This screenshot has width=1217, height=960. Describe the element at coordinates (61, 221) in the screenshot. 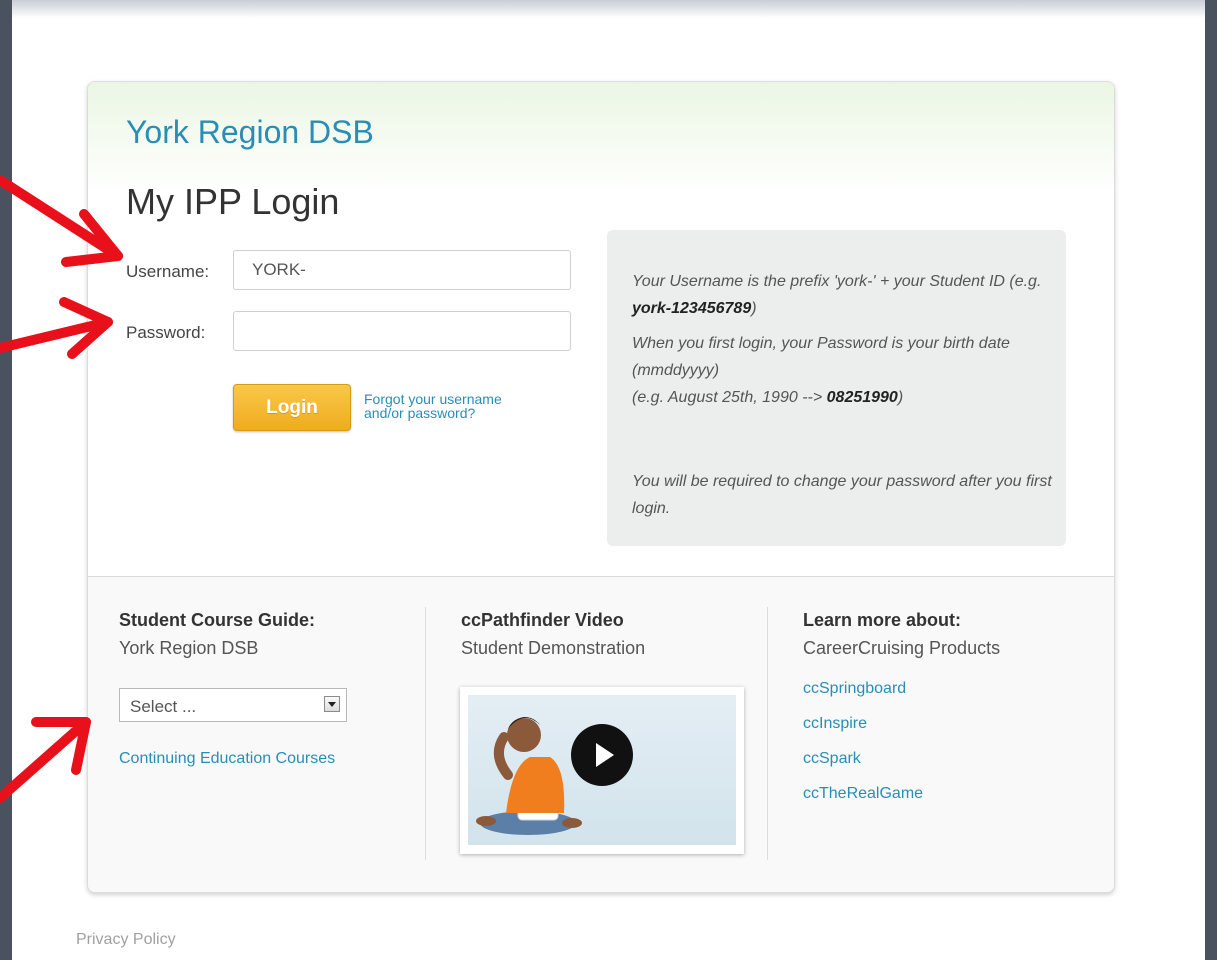

I see `arrow-to-username-icon` at that location.